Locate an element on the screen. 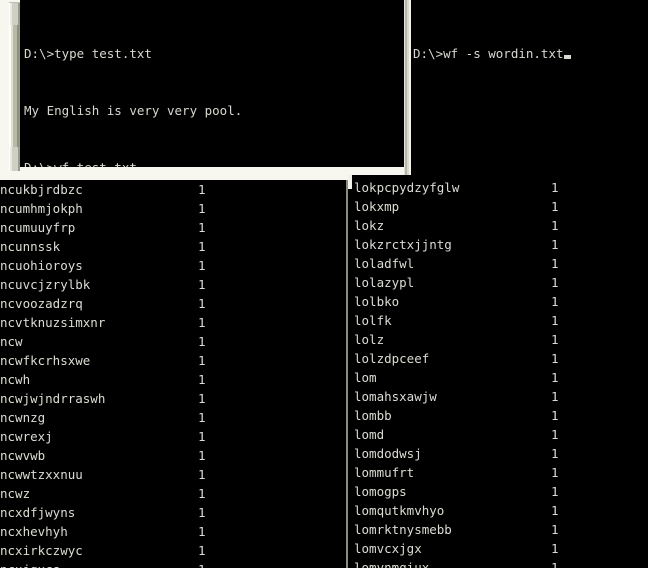 Image resolution: width=648 pixels, height=568 pixels. word-label: ncxjgxcs is located at coordinates (99, 564).